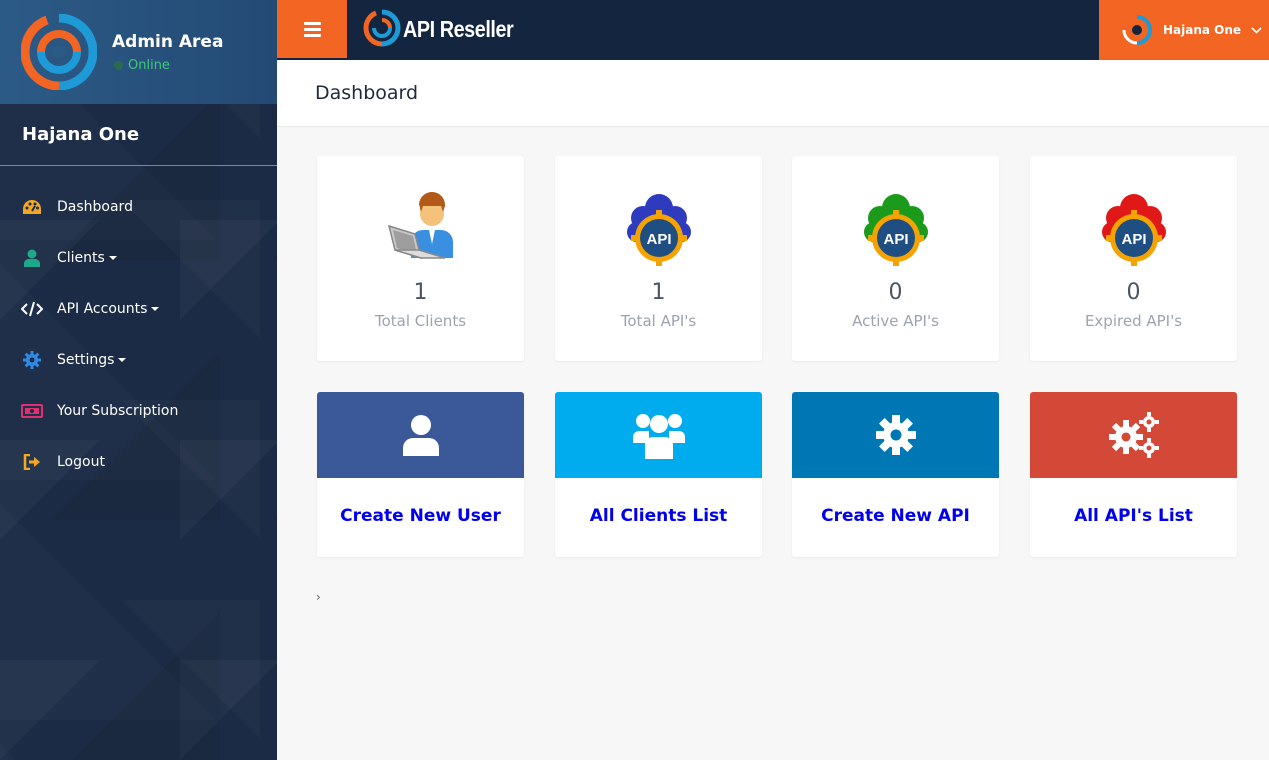  I want to click on all-apis-list-link: All API's List, so click(1133, 516).